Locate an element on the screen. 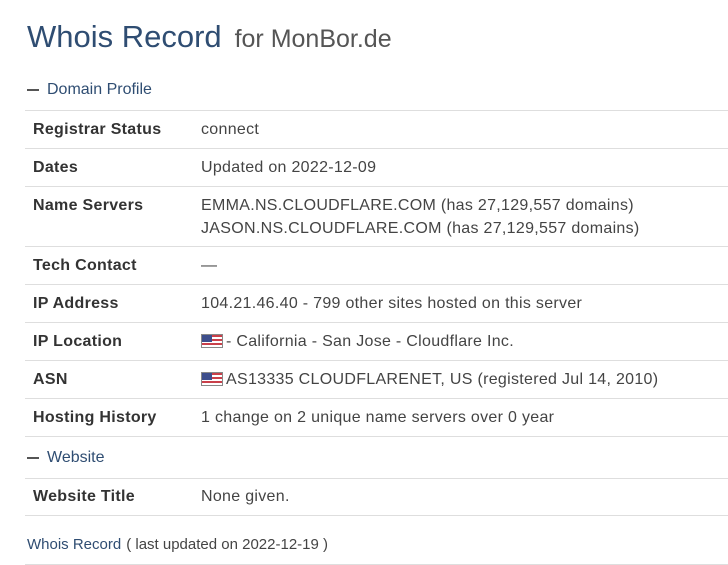  website-heading: Website is located at coordinates (76, 457).